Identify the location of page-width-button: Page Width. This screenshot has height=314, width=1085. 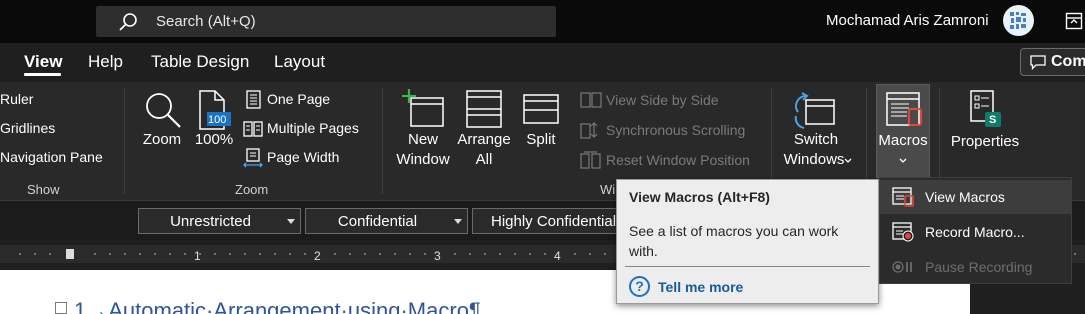
(303, 159).